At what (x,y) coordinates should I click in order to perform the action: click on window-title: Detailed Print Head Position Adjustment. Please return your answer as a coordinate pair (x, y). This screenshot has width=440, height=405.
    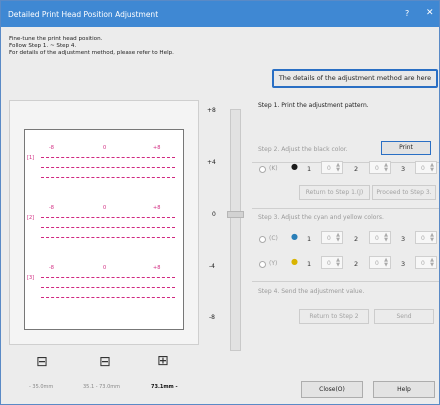
    Looking at the image, I should click on (83, 14).